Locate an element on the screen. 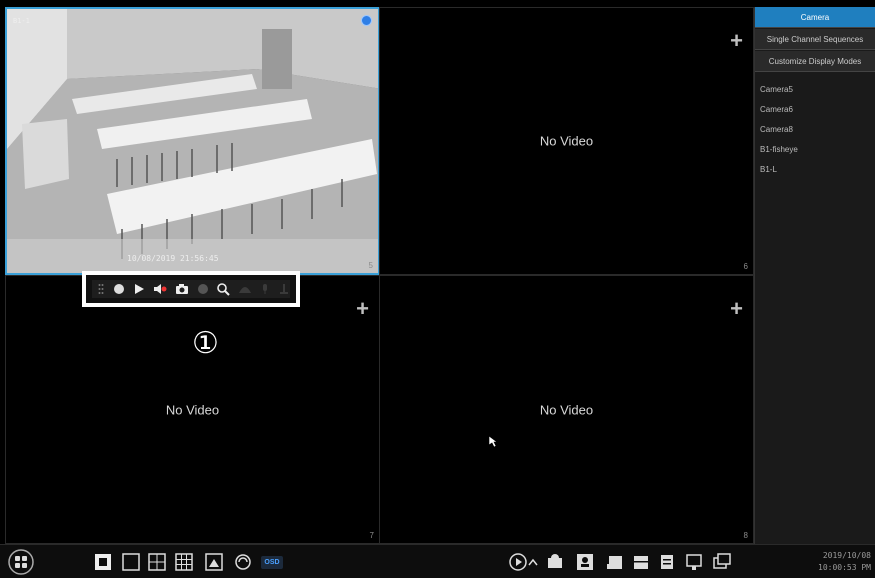  camera-toolbar-highlight is located at coordinates (191, 289).